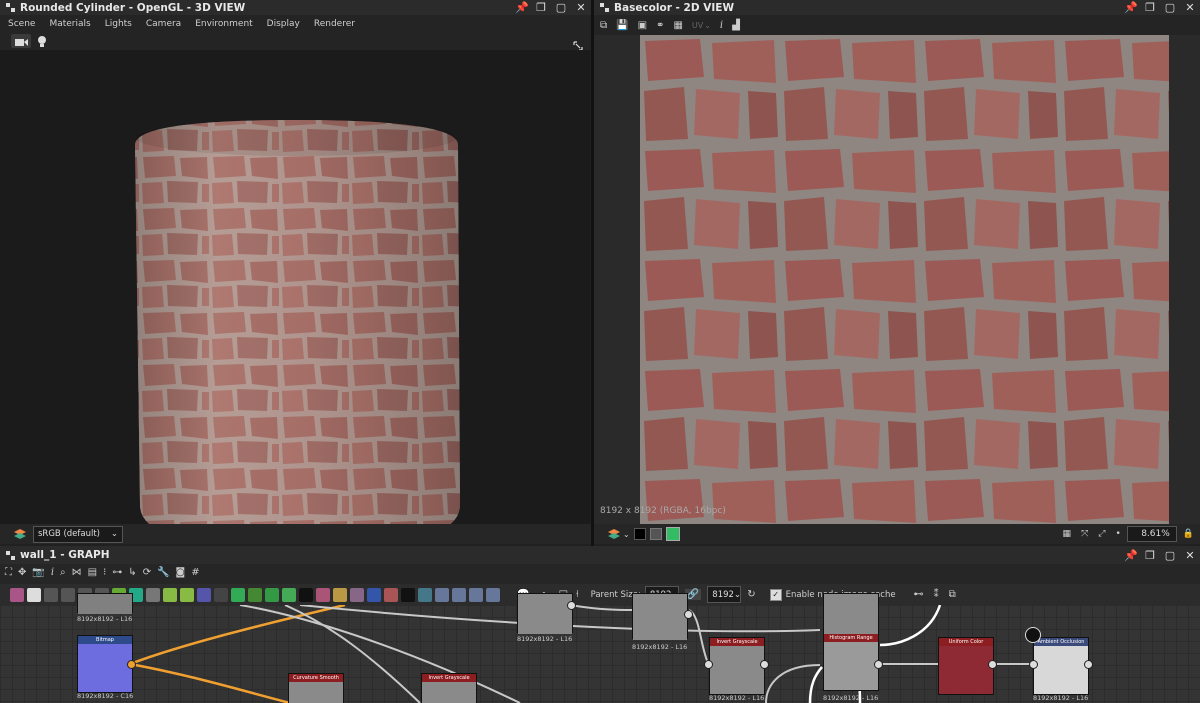 This screenshot has width=1200, height=703. What do you see at coordinates (118, 24) in the screenshot?
I see `menu-lights: Lights` at bounding box center [118, 24].